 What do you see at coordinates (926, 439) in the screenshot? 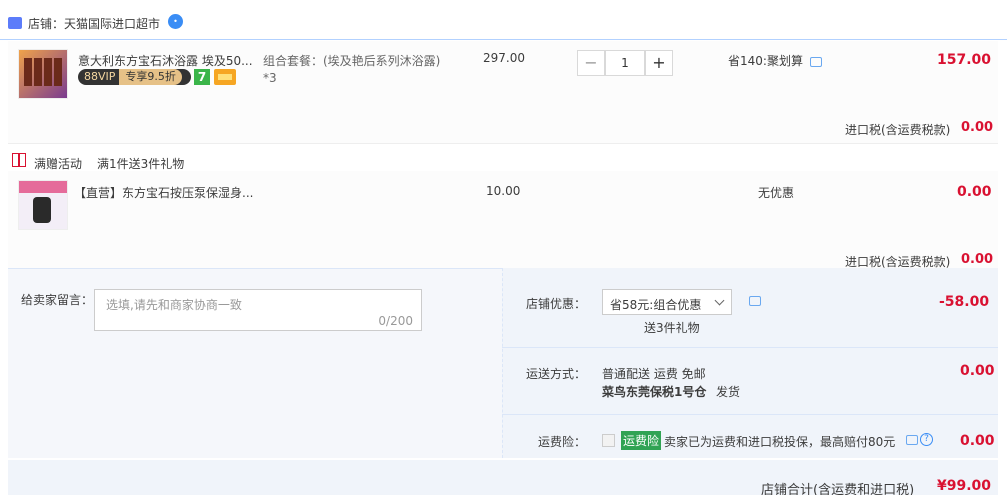
I see `help-icon: ?` at bounding box center [926, 439].